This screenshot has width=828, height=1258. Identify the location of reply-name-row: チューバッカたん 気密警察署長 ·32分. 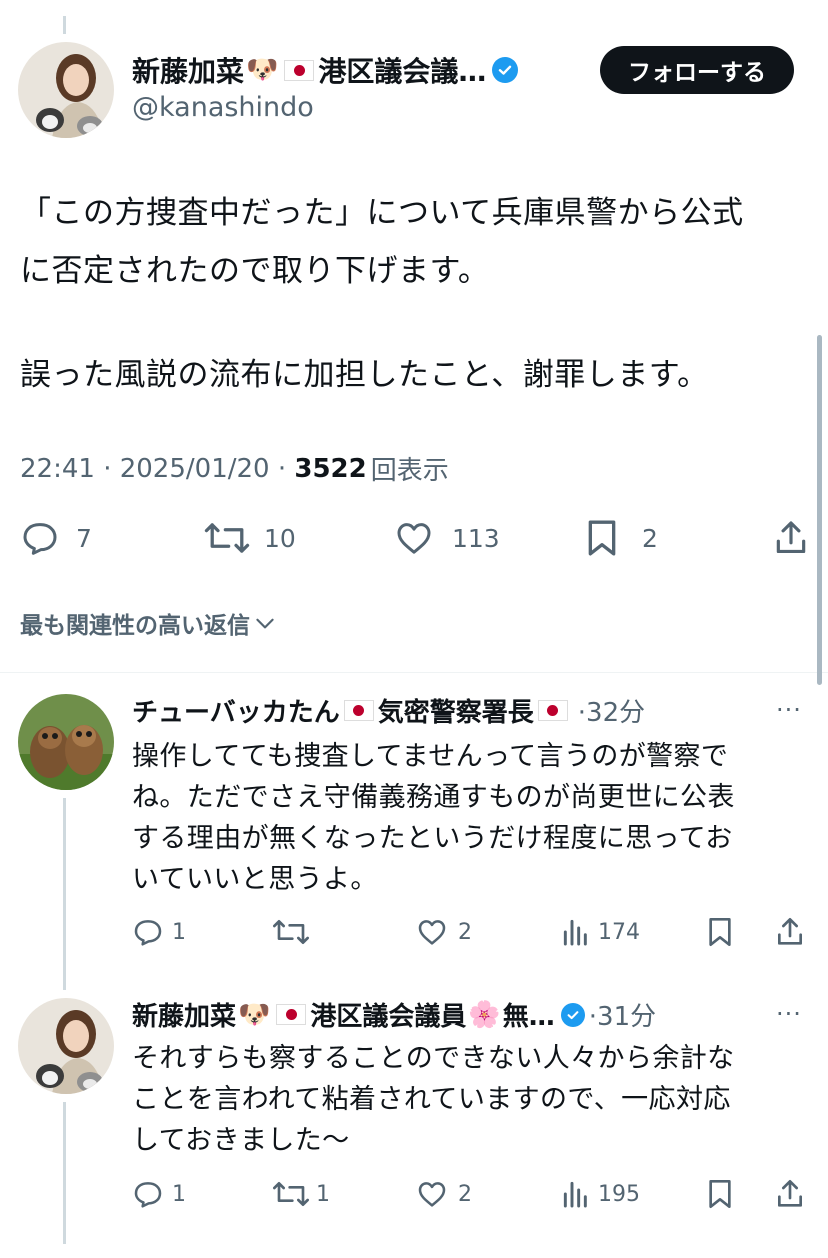
(388, 710).